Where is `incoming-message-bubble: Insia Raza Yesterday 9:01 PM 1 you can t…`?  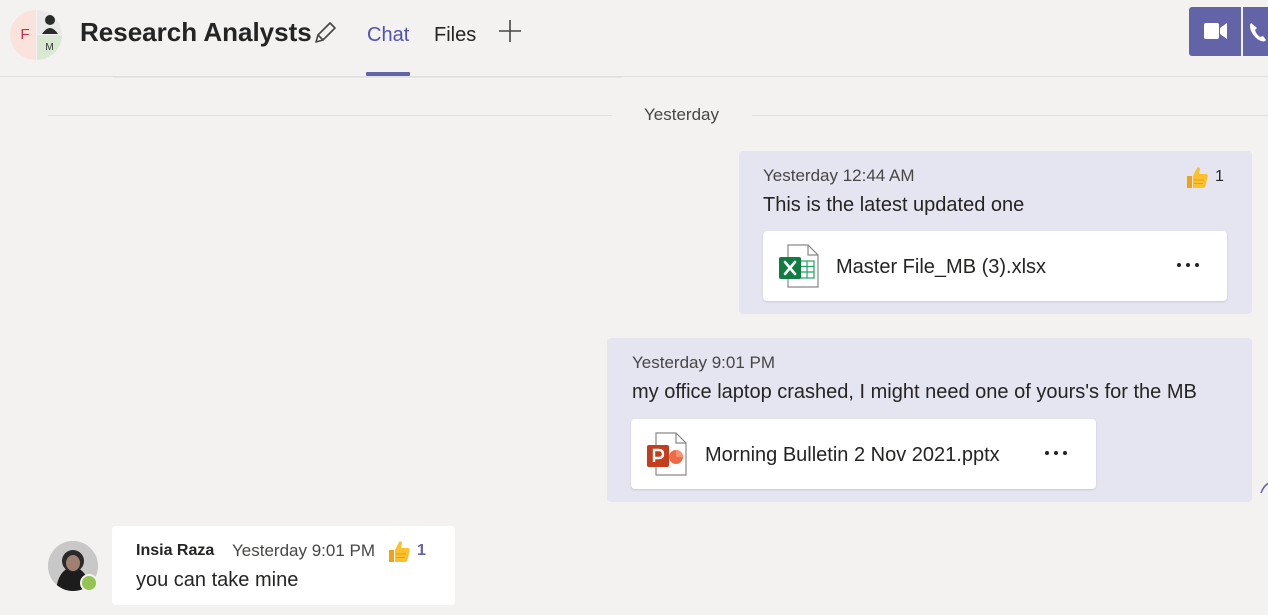
incoming-message-bubble: Insia Raza Yesterday 9:01 PM 1 you can t… is located at coordinates (283, 565).